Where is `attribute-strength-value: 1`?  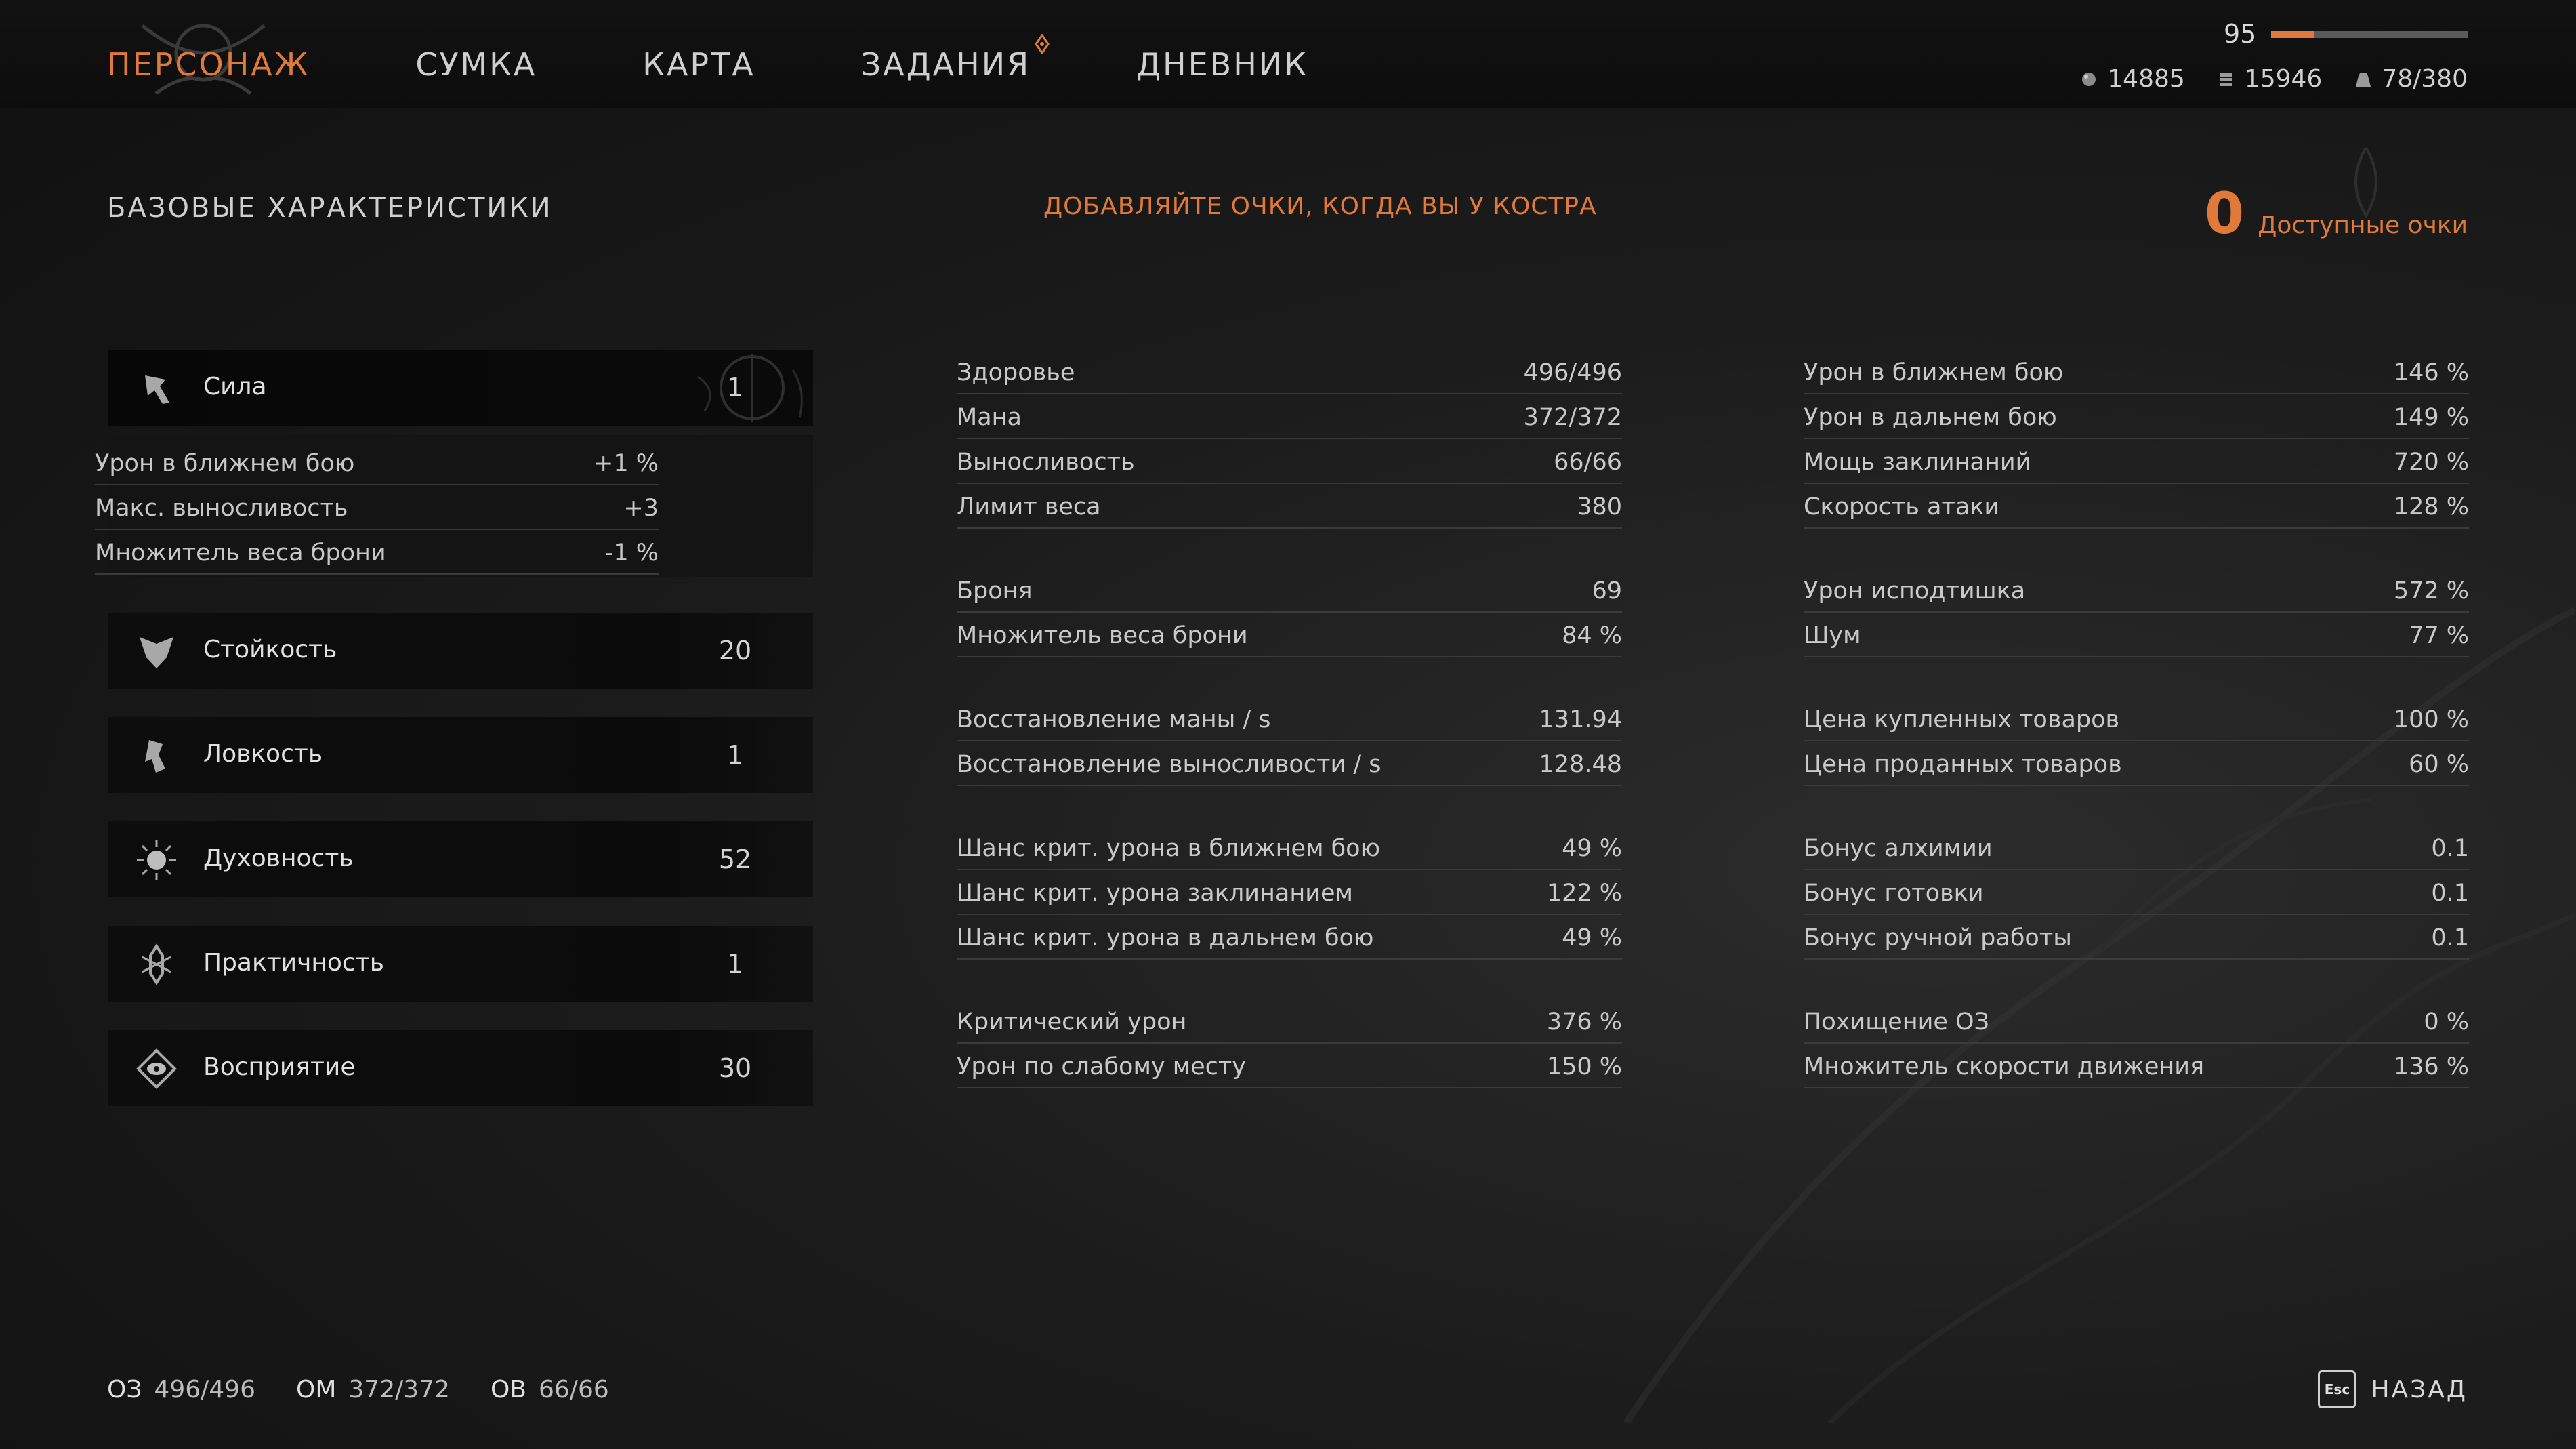 attribute-strength-value: 1 is located at coordinates (735, 388).